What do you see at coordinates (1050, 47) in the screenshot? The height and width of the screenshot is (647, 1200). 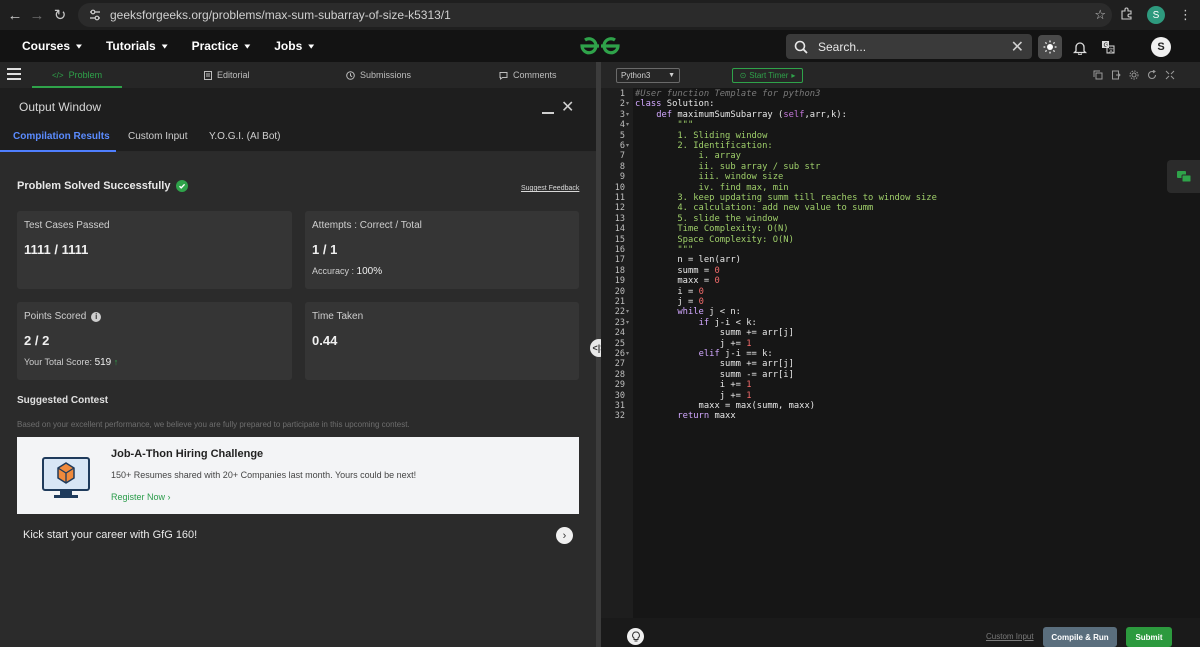 I see `theme-toggle-sun-icon` at bounding box center [1050, 47].